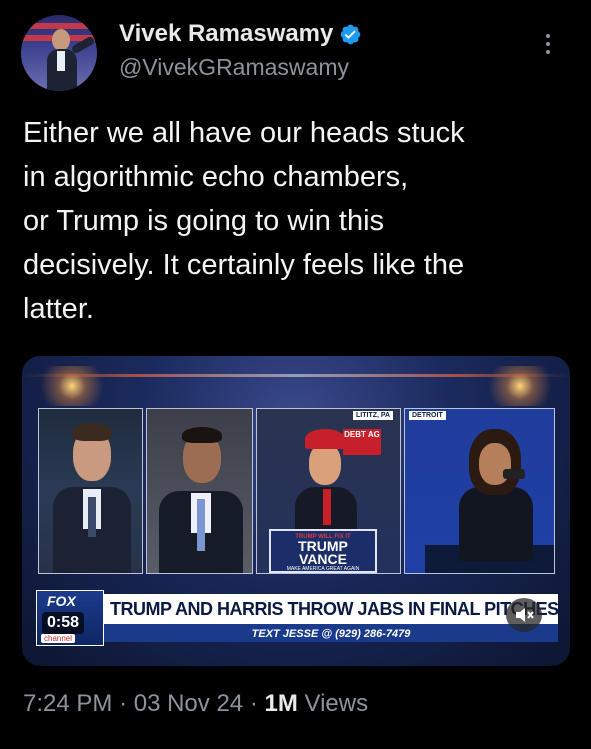 The width and height of the screenshot is (591, 749). What do you see at coordinates (67, 703) in the screenshot?
I see `tweet-time: 7:24 PM` at bounding box center [67, 703].